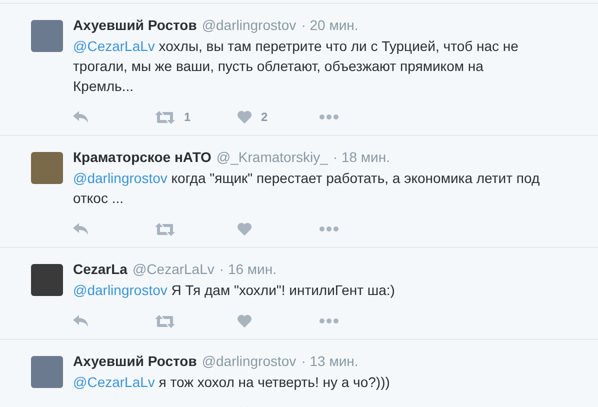 This screenshot has width=598, height=407. I want to click on user-name: CezarLa, so click(100, 269).